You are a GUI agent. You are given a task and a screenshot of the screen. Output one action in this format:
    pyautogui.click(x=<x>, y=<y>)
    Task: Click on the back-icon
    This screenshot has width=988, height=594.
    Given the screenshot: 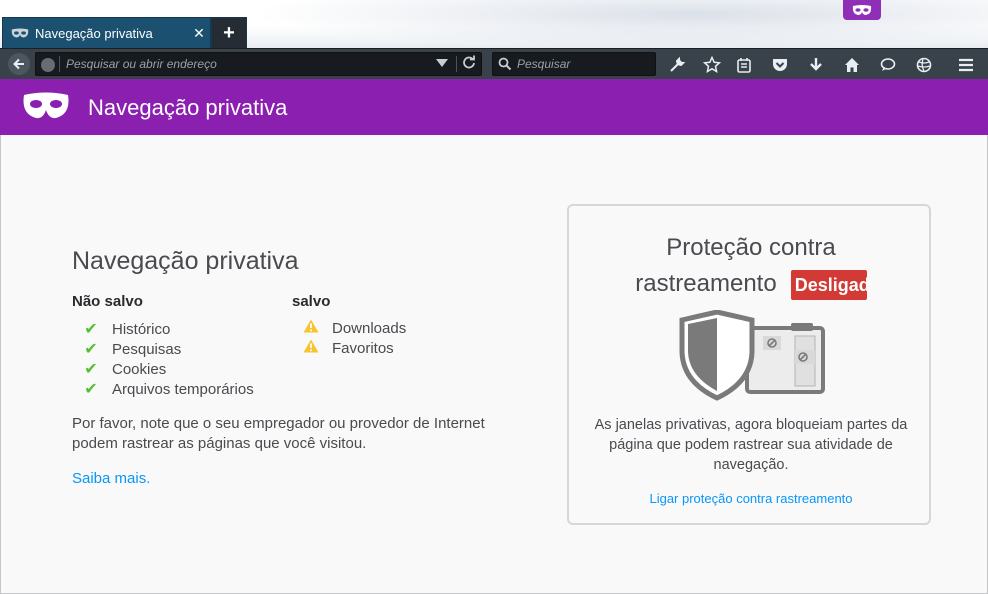 What is the action you would take?
    pyautogui.click(x=19, y=64)
    